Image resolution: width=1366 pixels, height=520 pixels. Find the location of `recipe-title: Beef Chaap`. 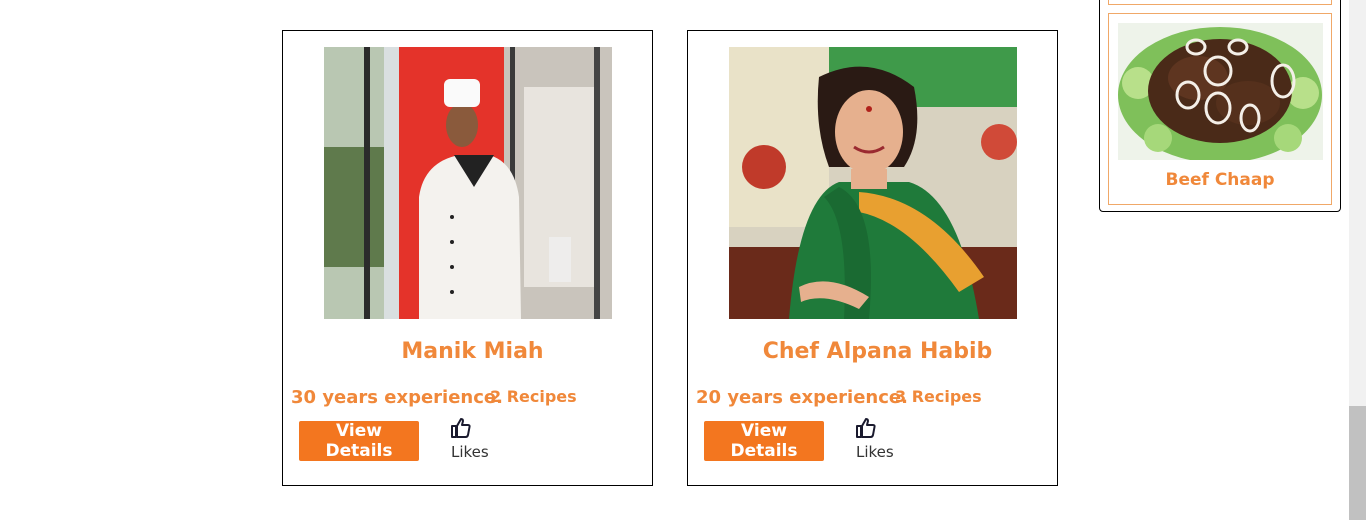

recipe-title: Beef Chaap is located at coordinates (1220, 180).